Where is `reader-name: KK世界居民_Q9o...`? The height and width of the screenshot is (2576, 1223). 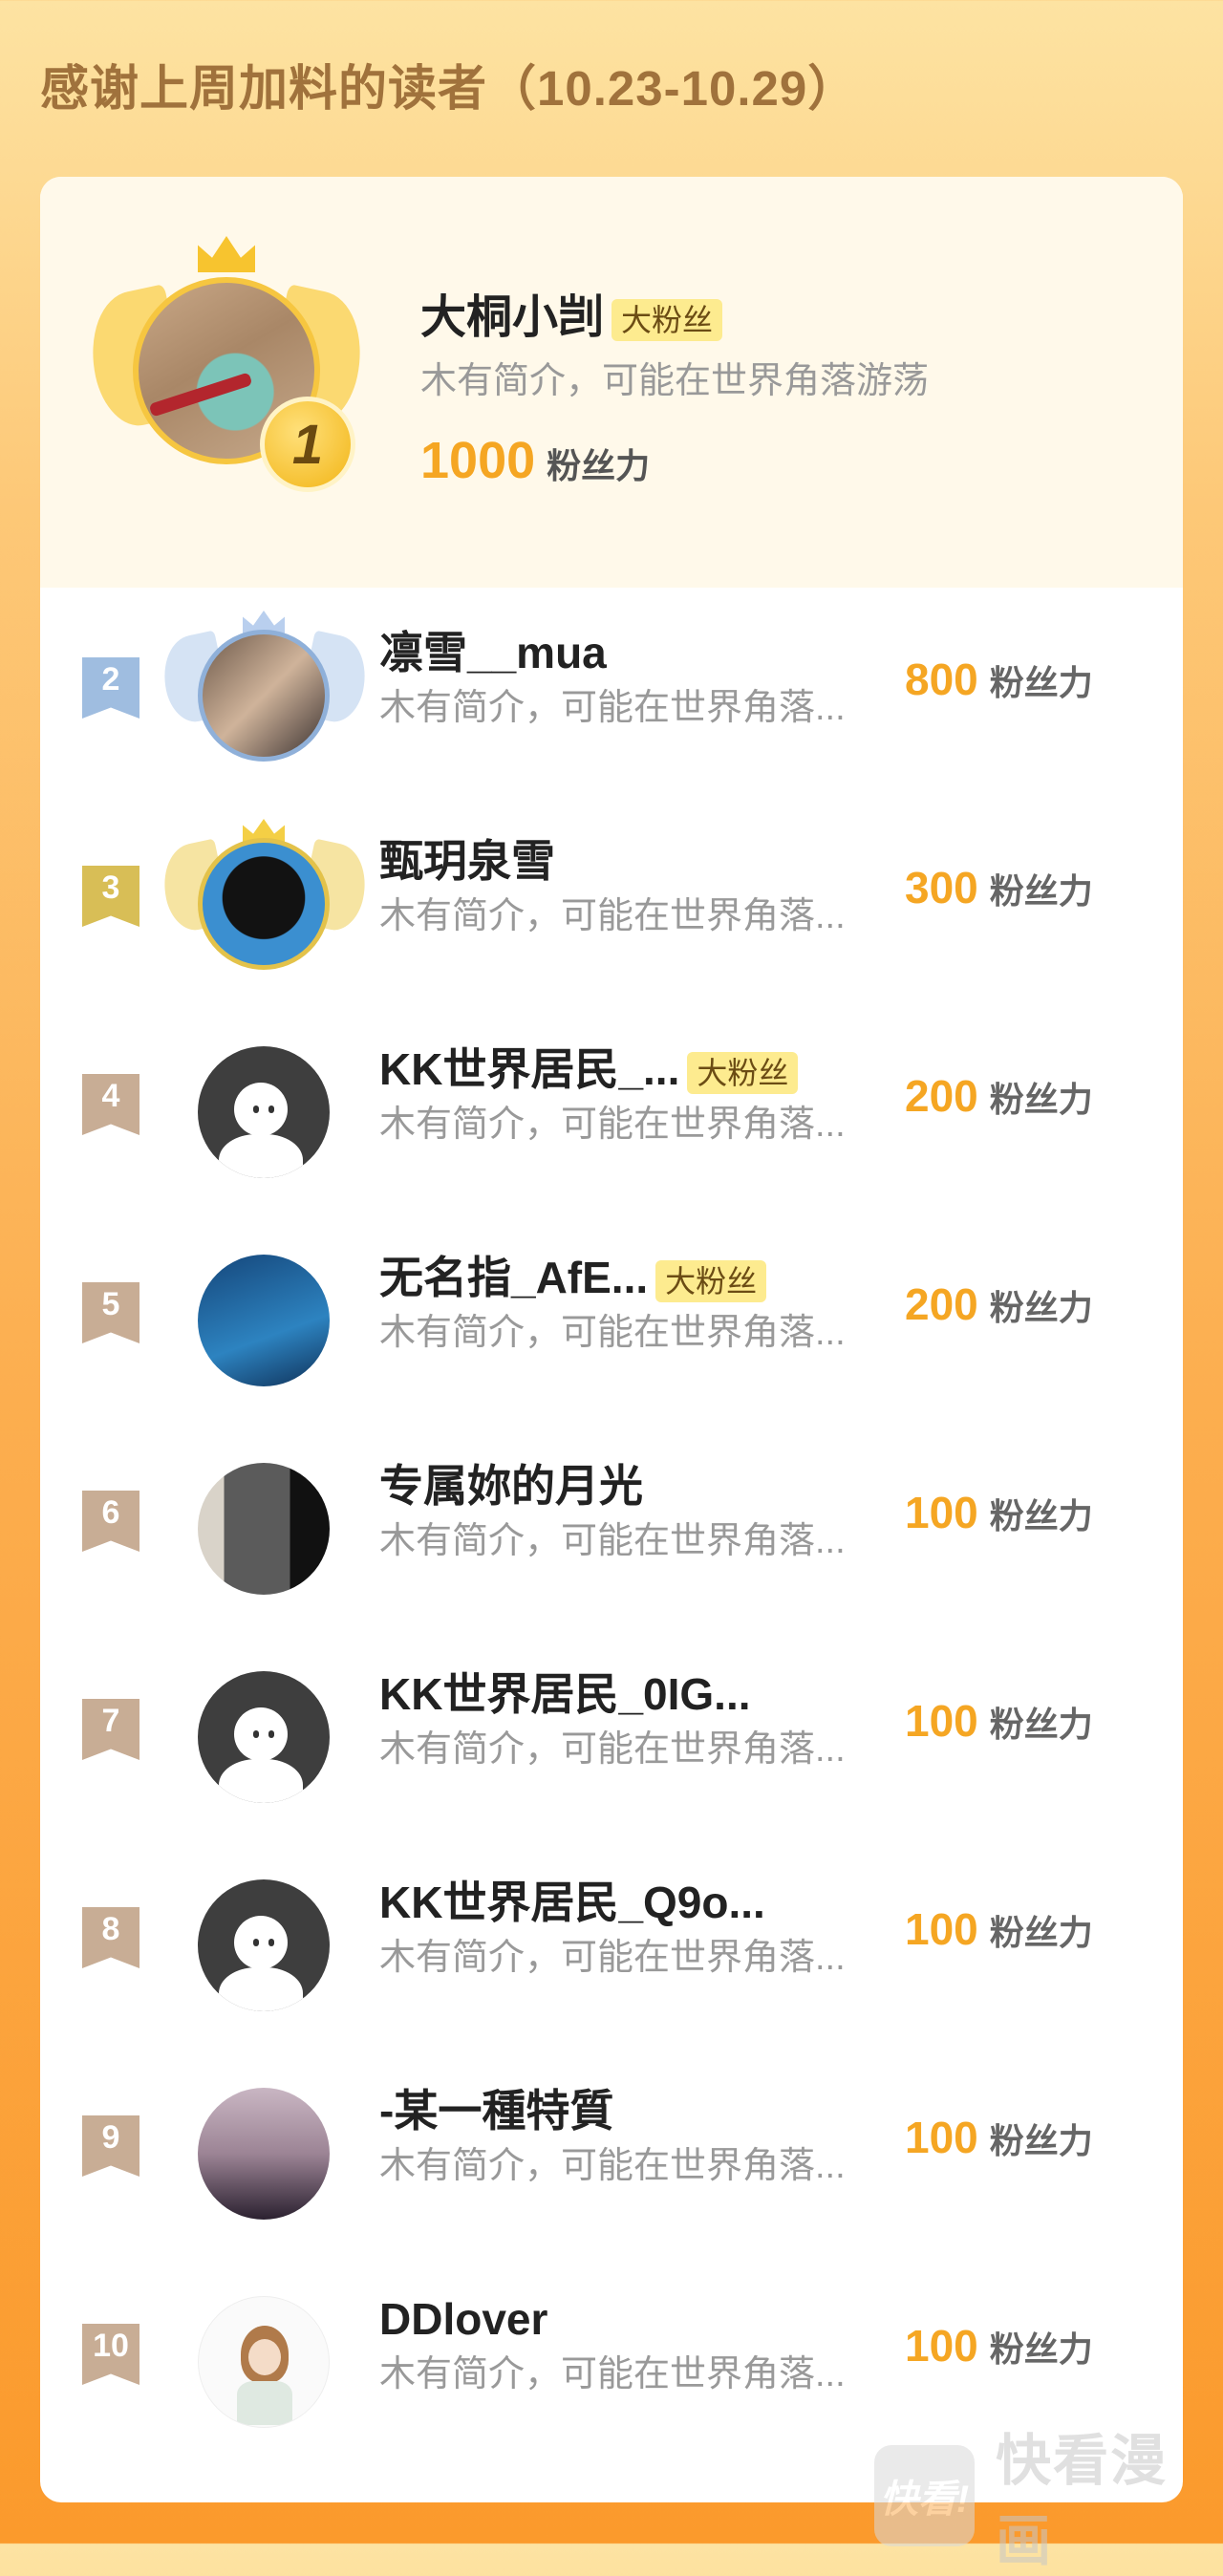 reader-name: KK世界居民_Q9o... is located at coordinates (572, 1902).